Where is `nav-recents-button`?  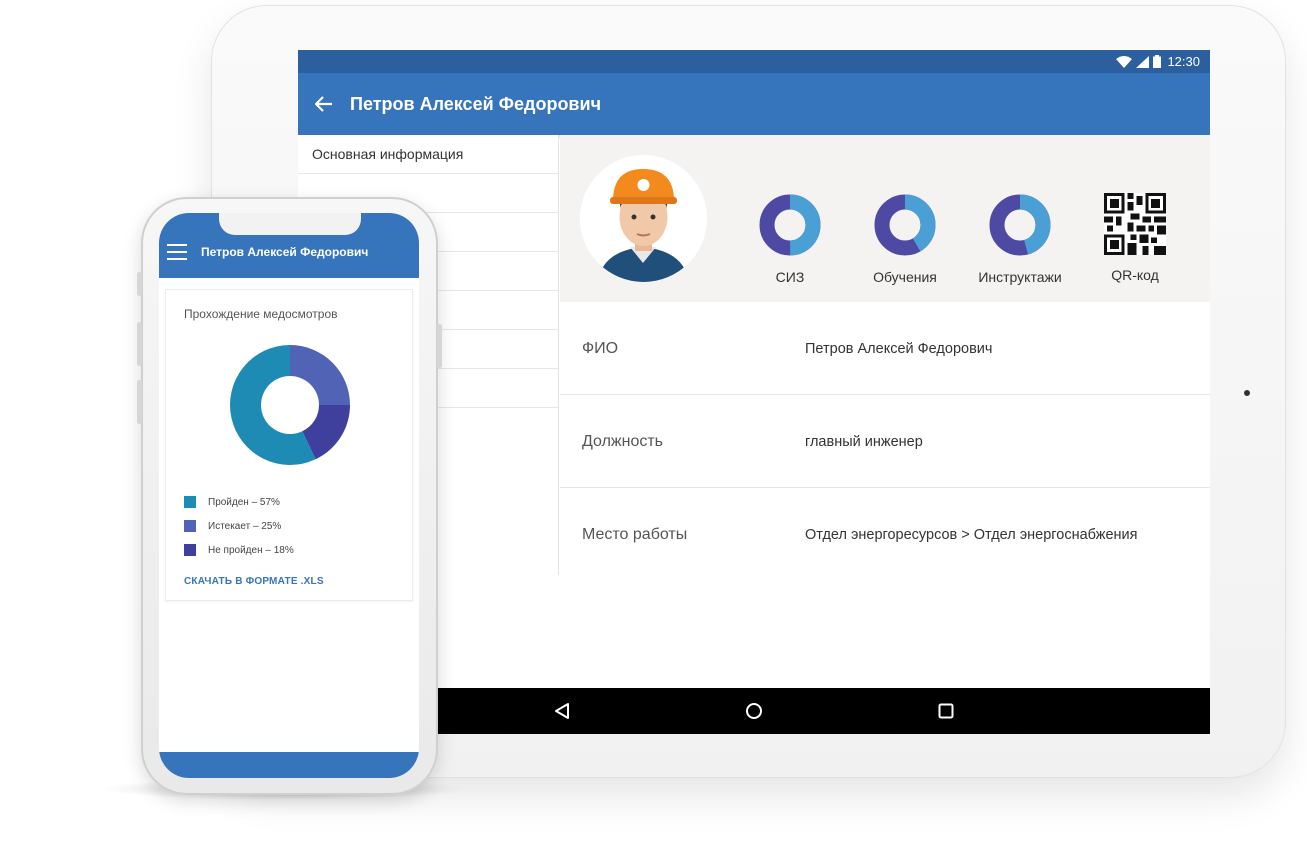 nav-recents-button is located at coordinates (946, 711).